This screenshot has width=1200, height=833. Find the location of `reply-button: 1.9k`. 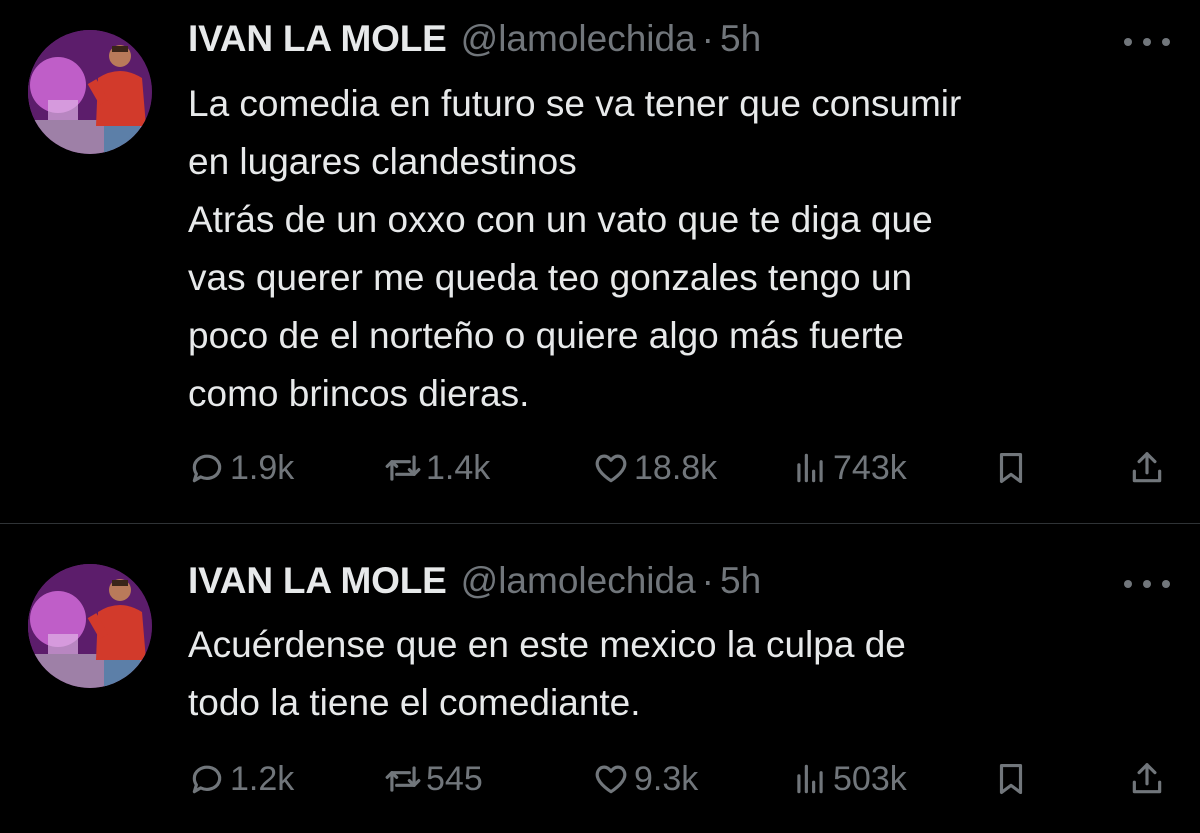

reply-button: 1.9k is located at coordinates (241, 468).